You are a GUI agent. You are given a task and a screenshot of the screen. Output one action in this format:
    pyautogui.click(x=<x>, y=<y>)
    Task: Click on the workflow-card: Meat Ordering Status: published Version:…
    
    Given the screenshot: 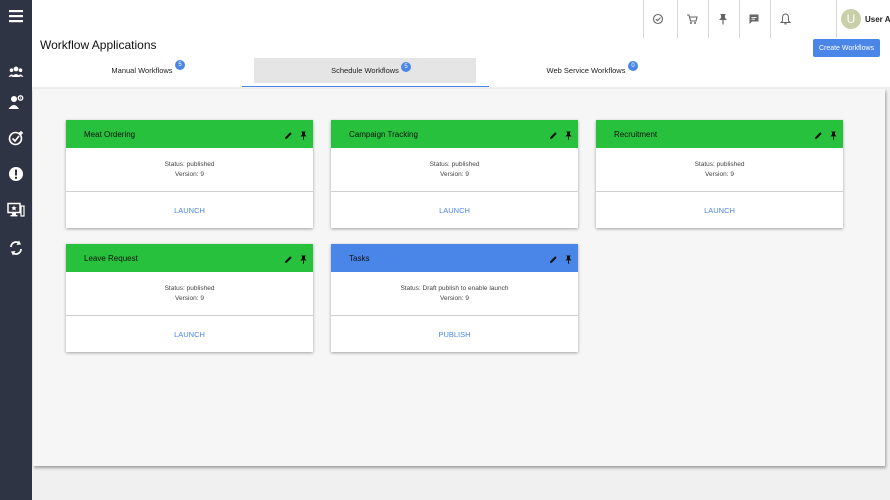 What is the action you would take?
    pyautogui.click(x=189, y=174)
    